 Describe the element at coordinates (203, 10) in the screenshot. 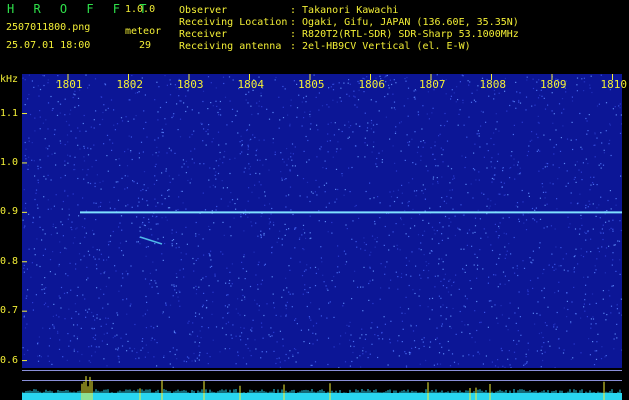

I see `observer-label: Observer` at that location.